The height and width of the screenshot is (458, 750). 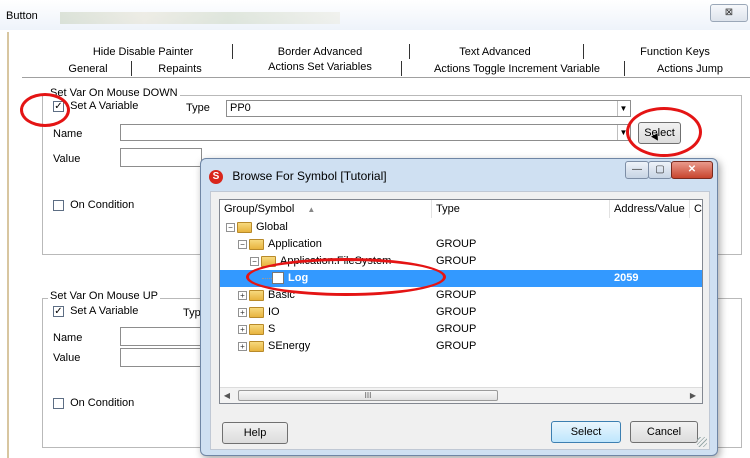 What do you see at coordinates (180, 69) in the screenshot?
I see `tab-repaints: Repaints` at bounding box center [180, 69].